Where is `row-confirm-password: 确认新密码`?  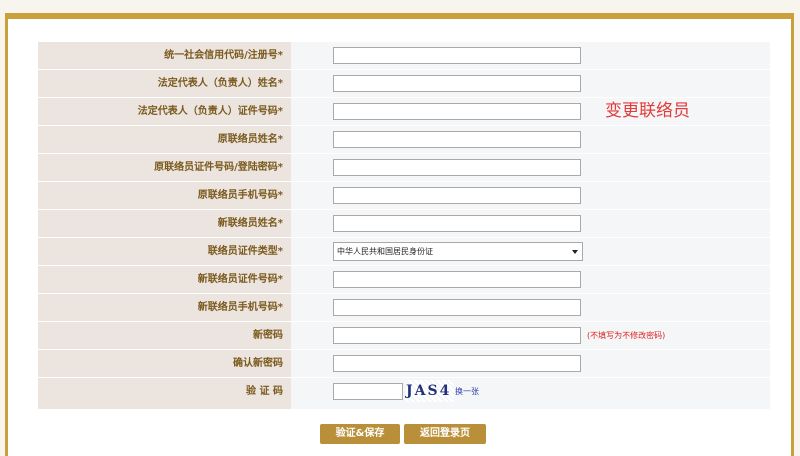
row-confirm-password: 确认新密码 is located at coordinates (404, 364).